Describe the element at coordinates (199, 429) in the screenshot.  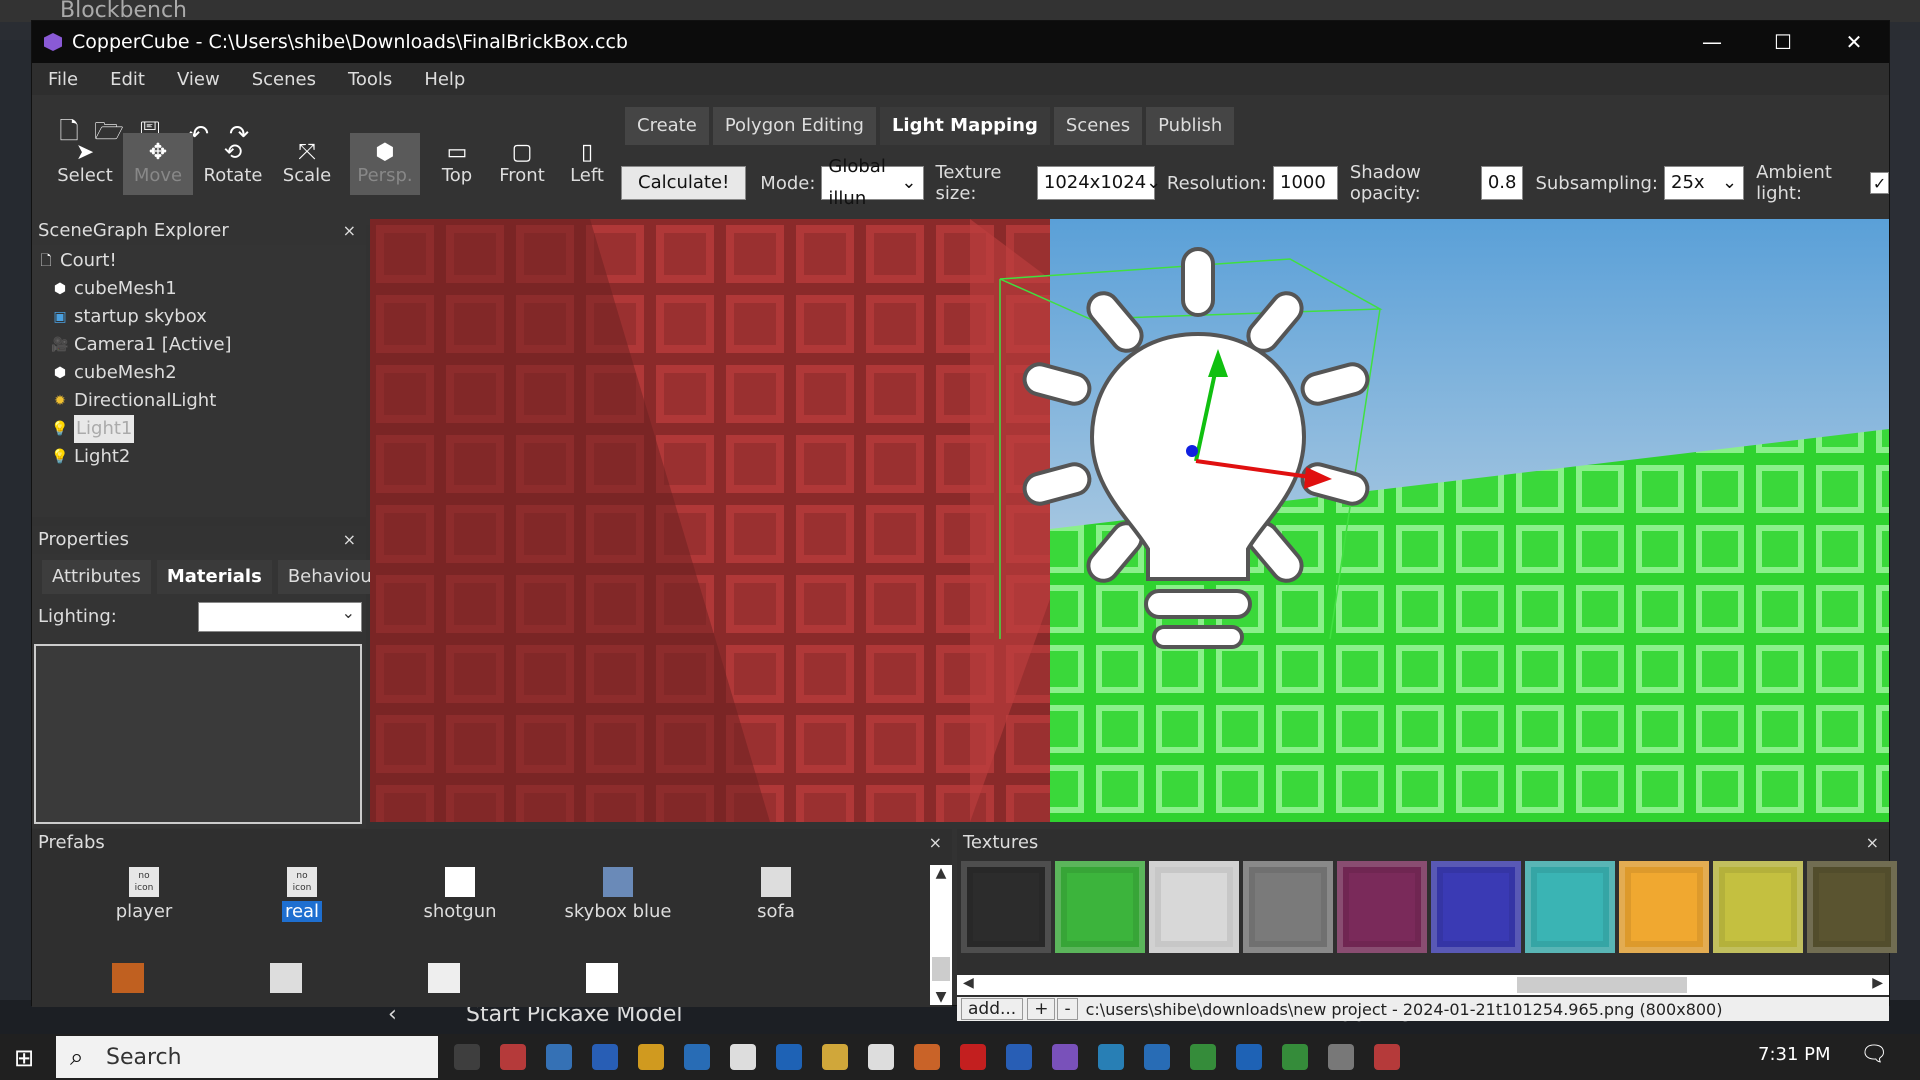
I see `tree-item-light1: 💡 Light1` at that location.